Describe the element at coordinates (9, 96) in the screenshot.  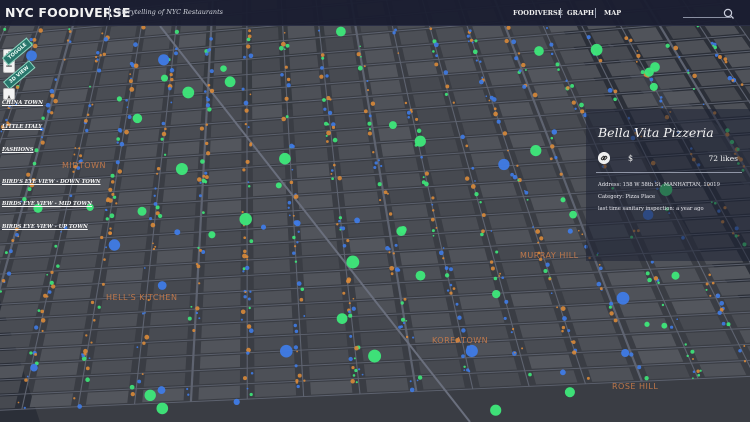
I see `compass-icon` at that location.